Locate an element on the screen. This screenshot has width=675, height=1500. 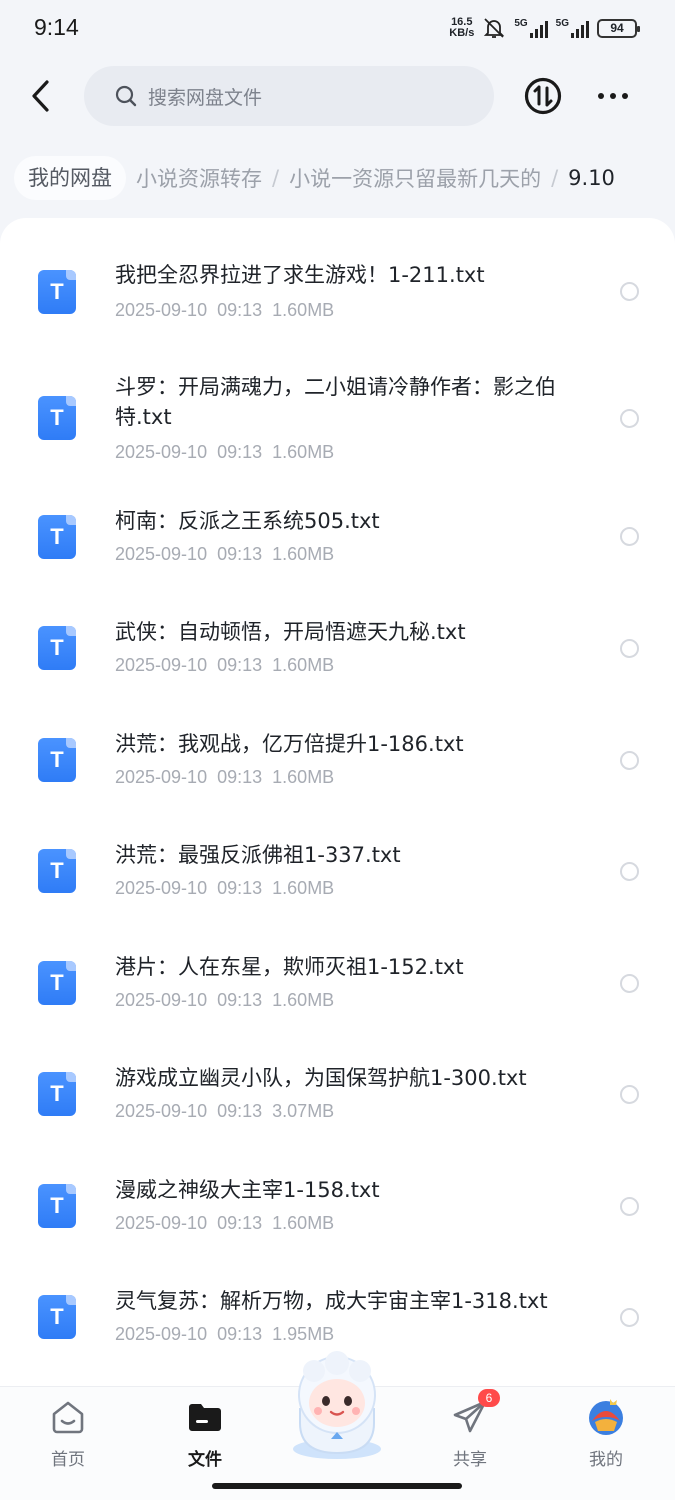
breadcrumb-item: 小说一资源只留最新几天的 is located at coordinates (415, 178).